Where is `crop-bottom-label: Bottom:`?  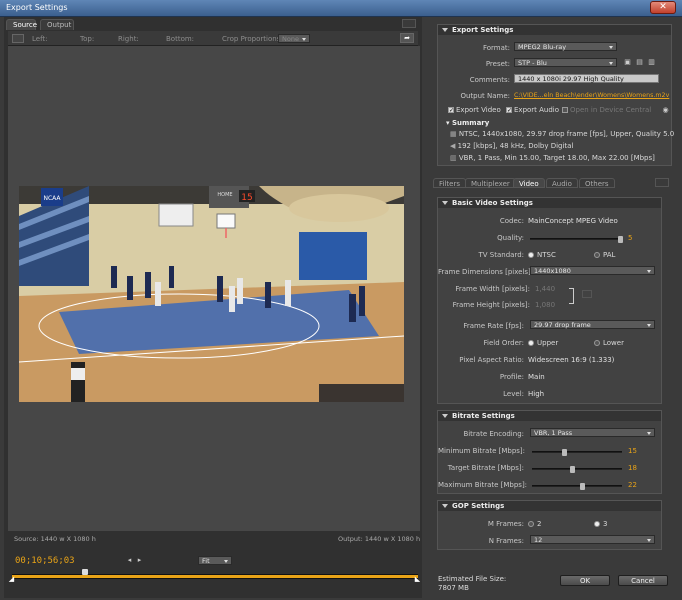
crop-bottom-label: Bottom: is located at coordinates (180, 39).